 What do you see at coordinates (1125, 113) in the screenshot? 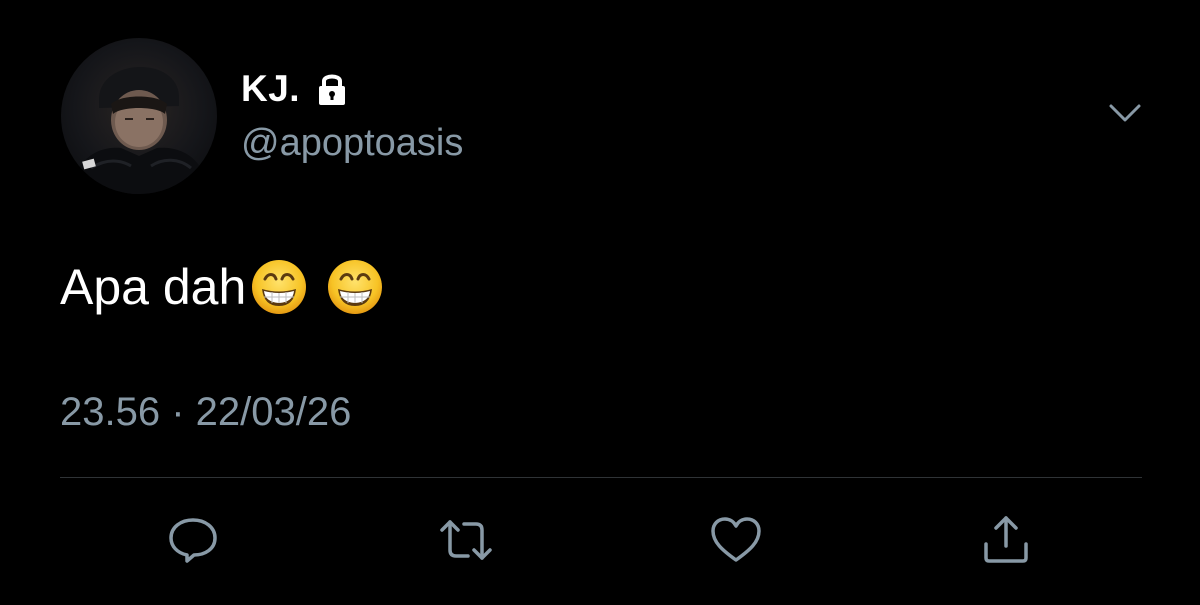
I see `chevron-down-icon` at bounding box center [1125, 113].